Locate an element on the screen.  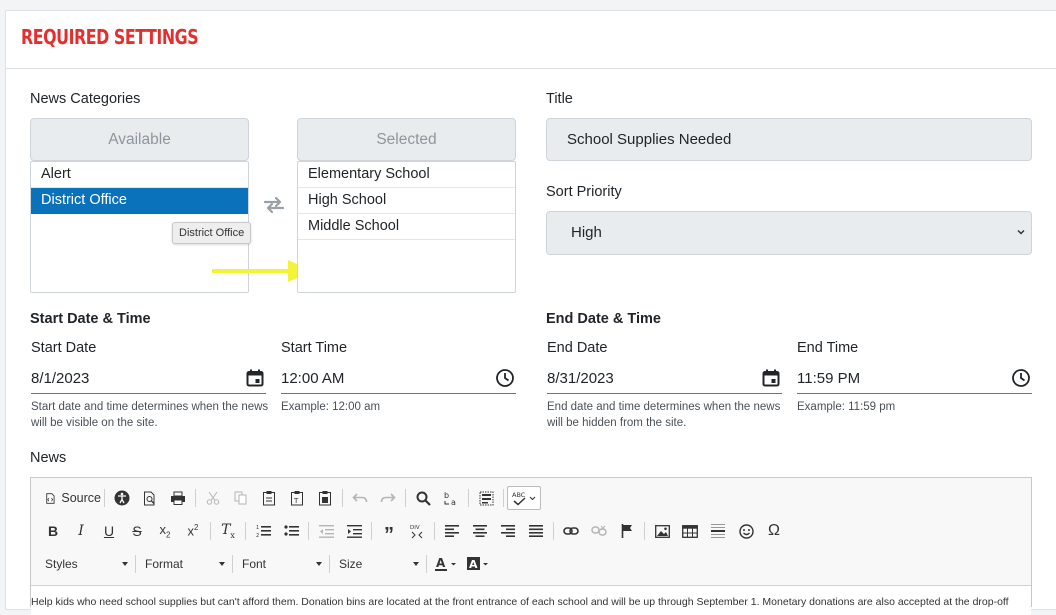
table-button is located at coordinates (690, 531).